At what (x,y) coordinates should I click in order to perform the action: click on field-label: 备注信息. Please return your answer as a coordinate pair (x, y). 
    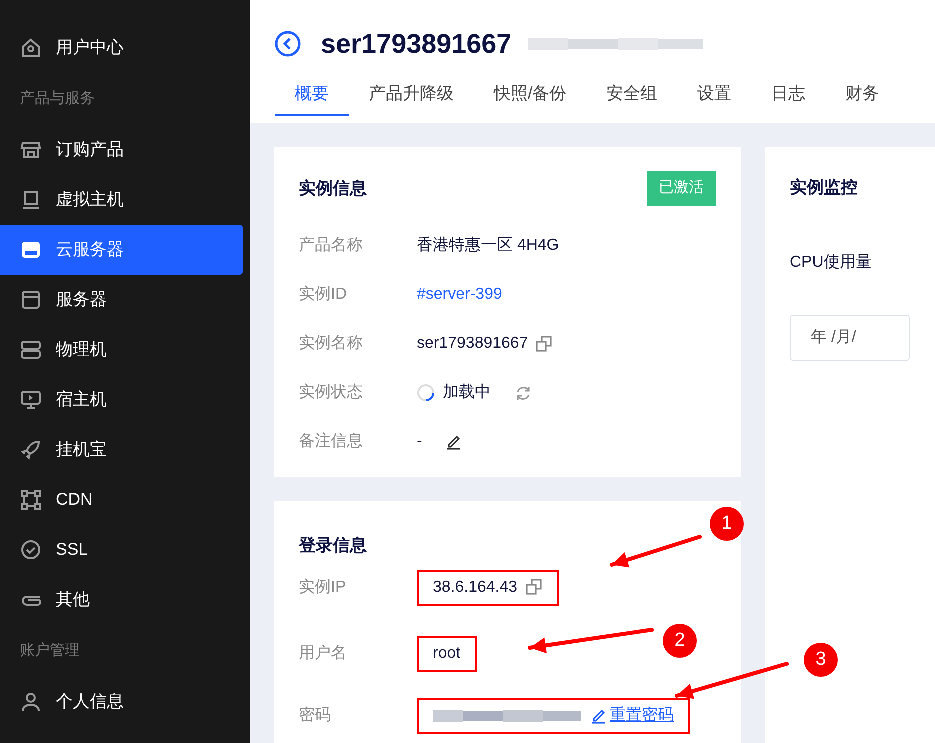
    Looking at the image, I should click on (331, 442).